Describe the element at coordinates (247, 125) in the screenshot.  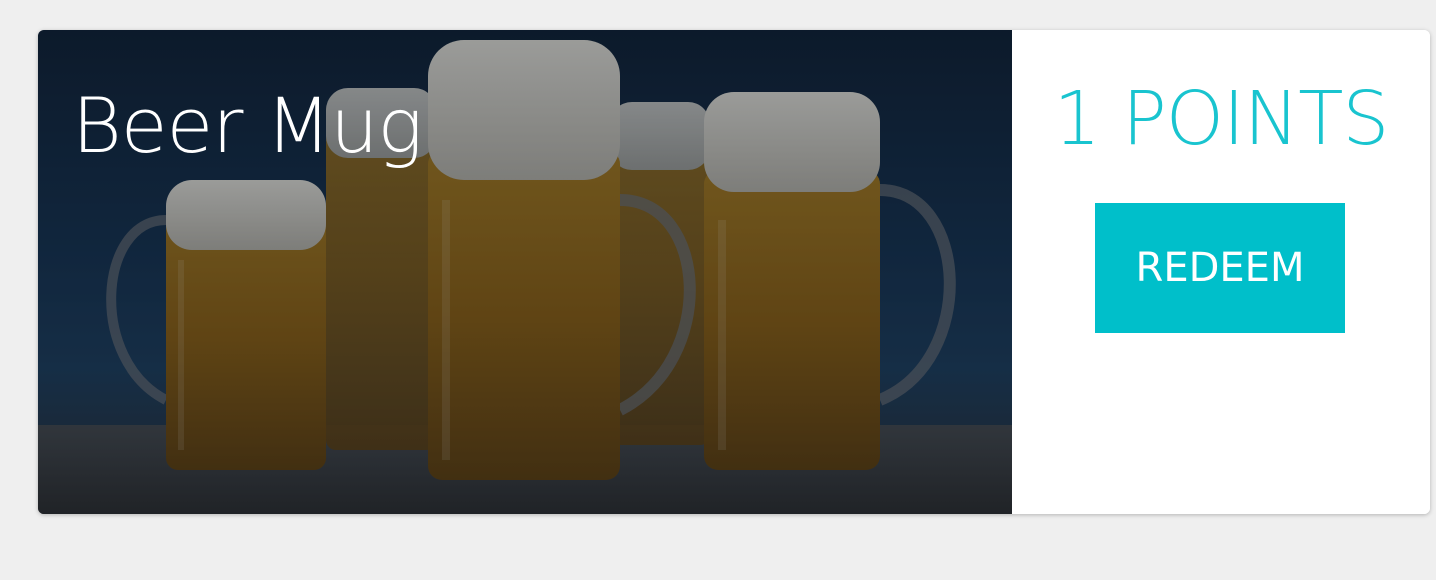
I see `reward-title: Beer Mug` at that location.